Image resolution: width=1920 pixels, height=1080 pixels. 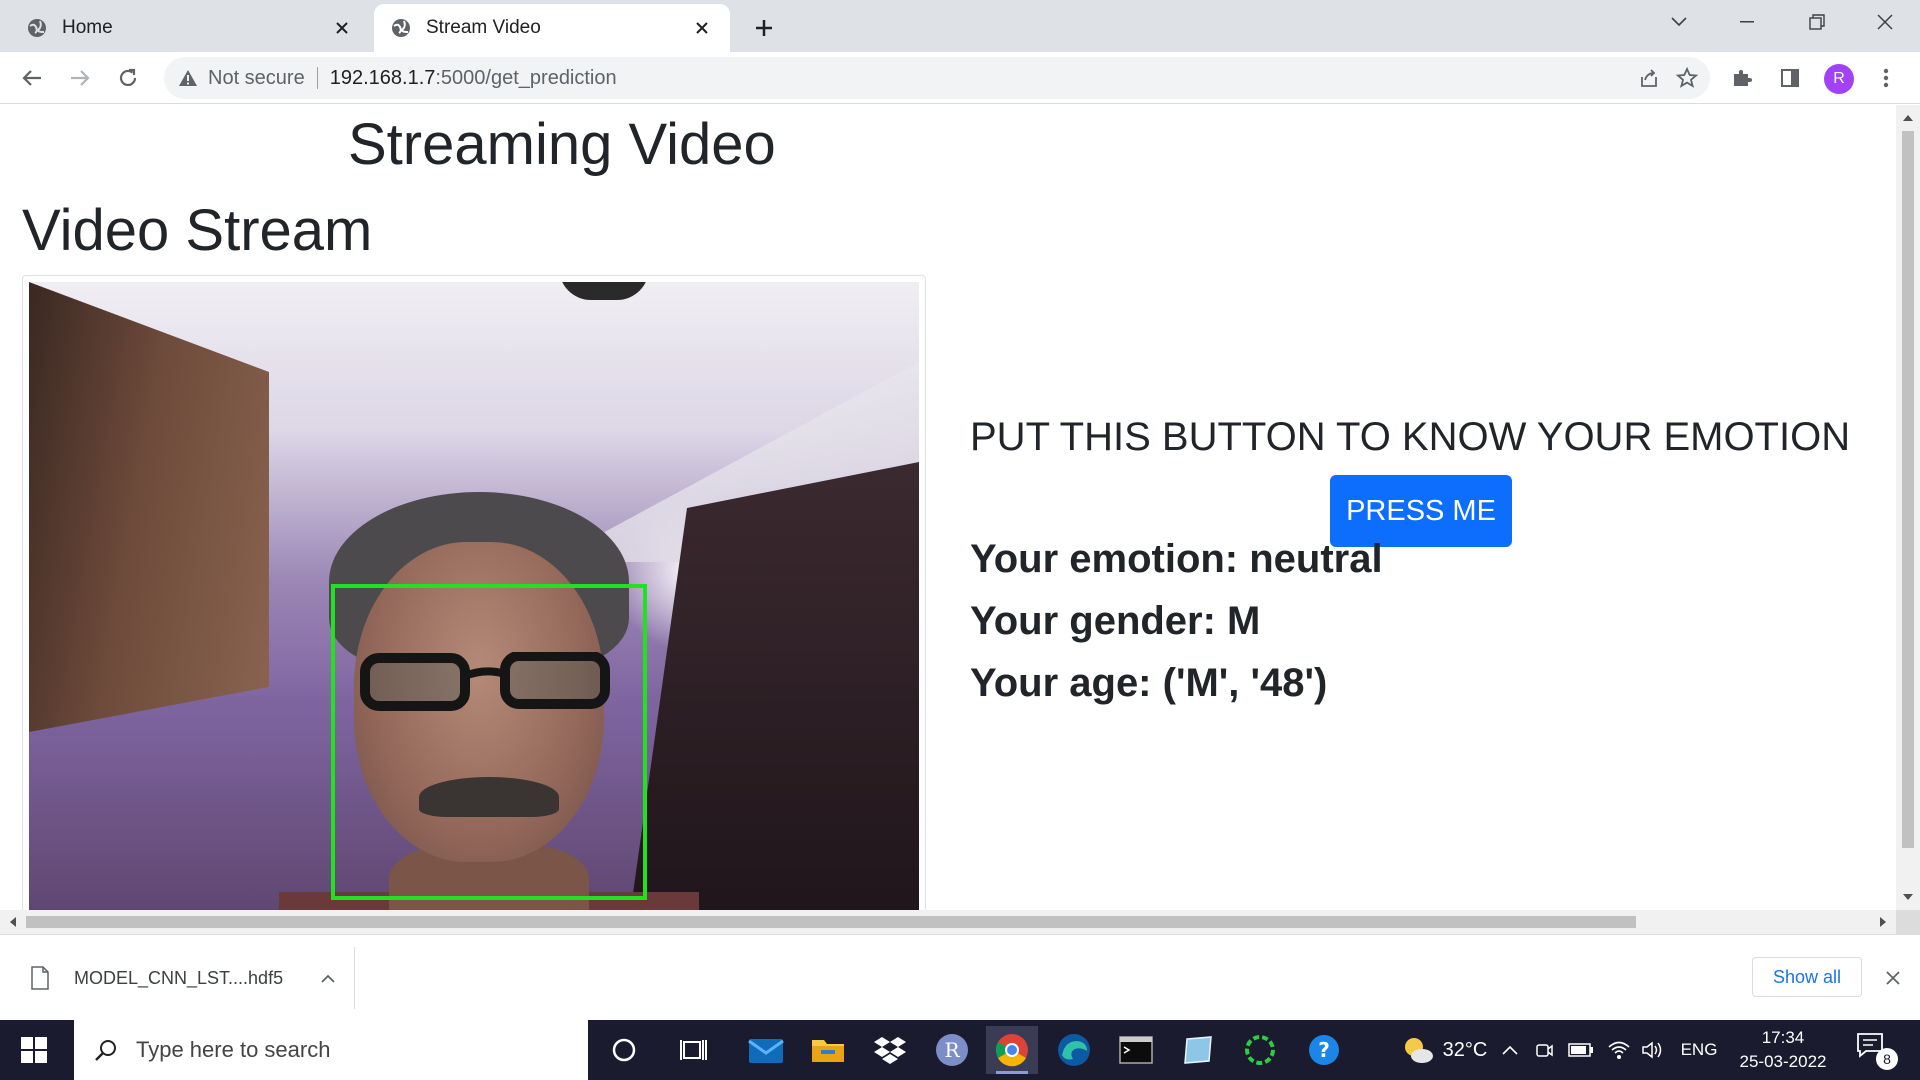 What do you see at coordinates (1581, 1050) in the screenshot?
I see `battery-icon` at bounding box center [1581, 1050].